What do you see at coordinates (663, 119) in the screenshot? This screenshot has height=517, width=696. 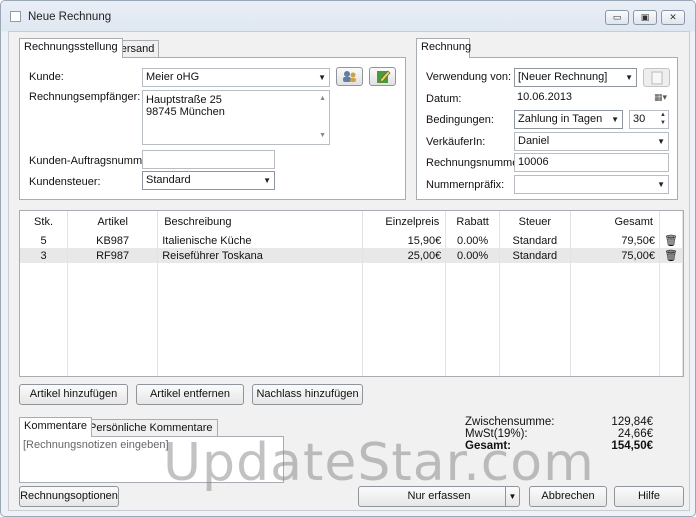 I see `stepper-arrows-icon: ▲ ▼` at bounding box center [663, 119].